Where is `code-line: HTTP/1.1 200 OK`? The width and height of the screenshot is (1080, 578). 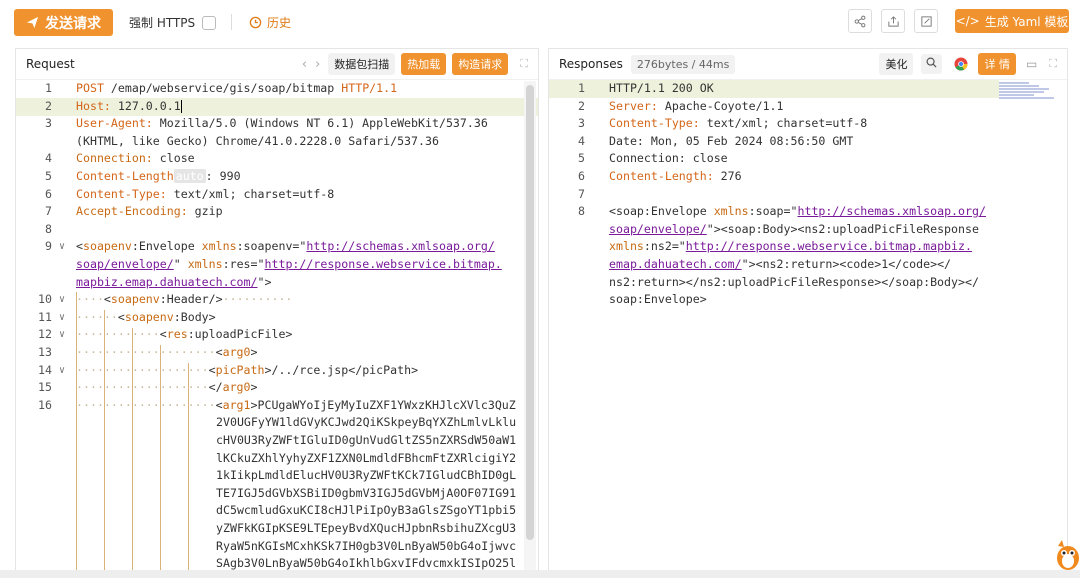 code-line: HTTP/1.1 200 OK is located at coordinates (661, 88).